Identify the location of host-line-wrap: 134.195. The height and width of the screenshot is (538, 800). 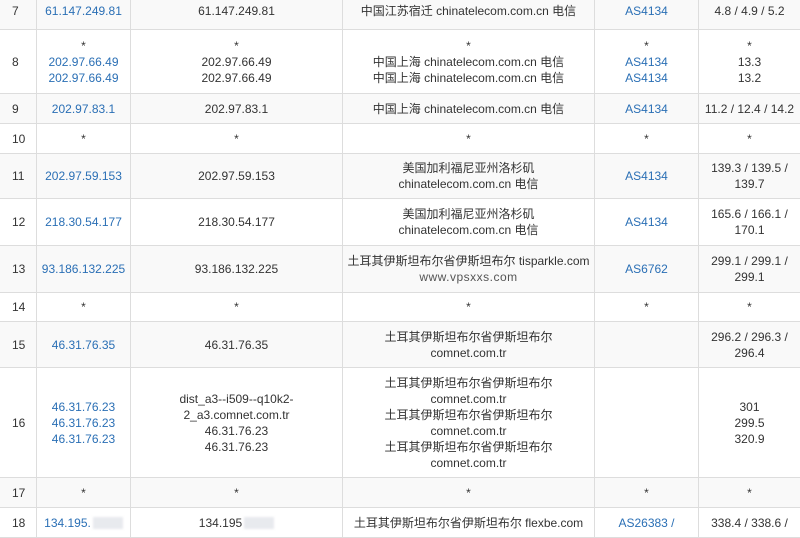
(237, 523).